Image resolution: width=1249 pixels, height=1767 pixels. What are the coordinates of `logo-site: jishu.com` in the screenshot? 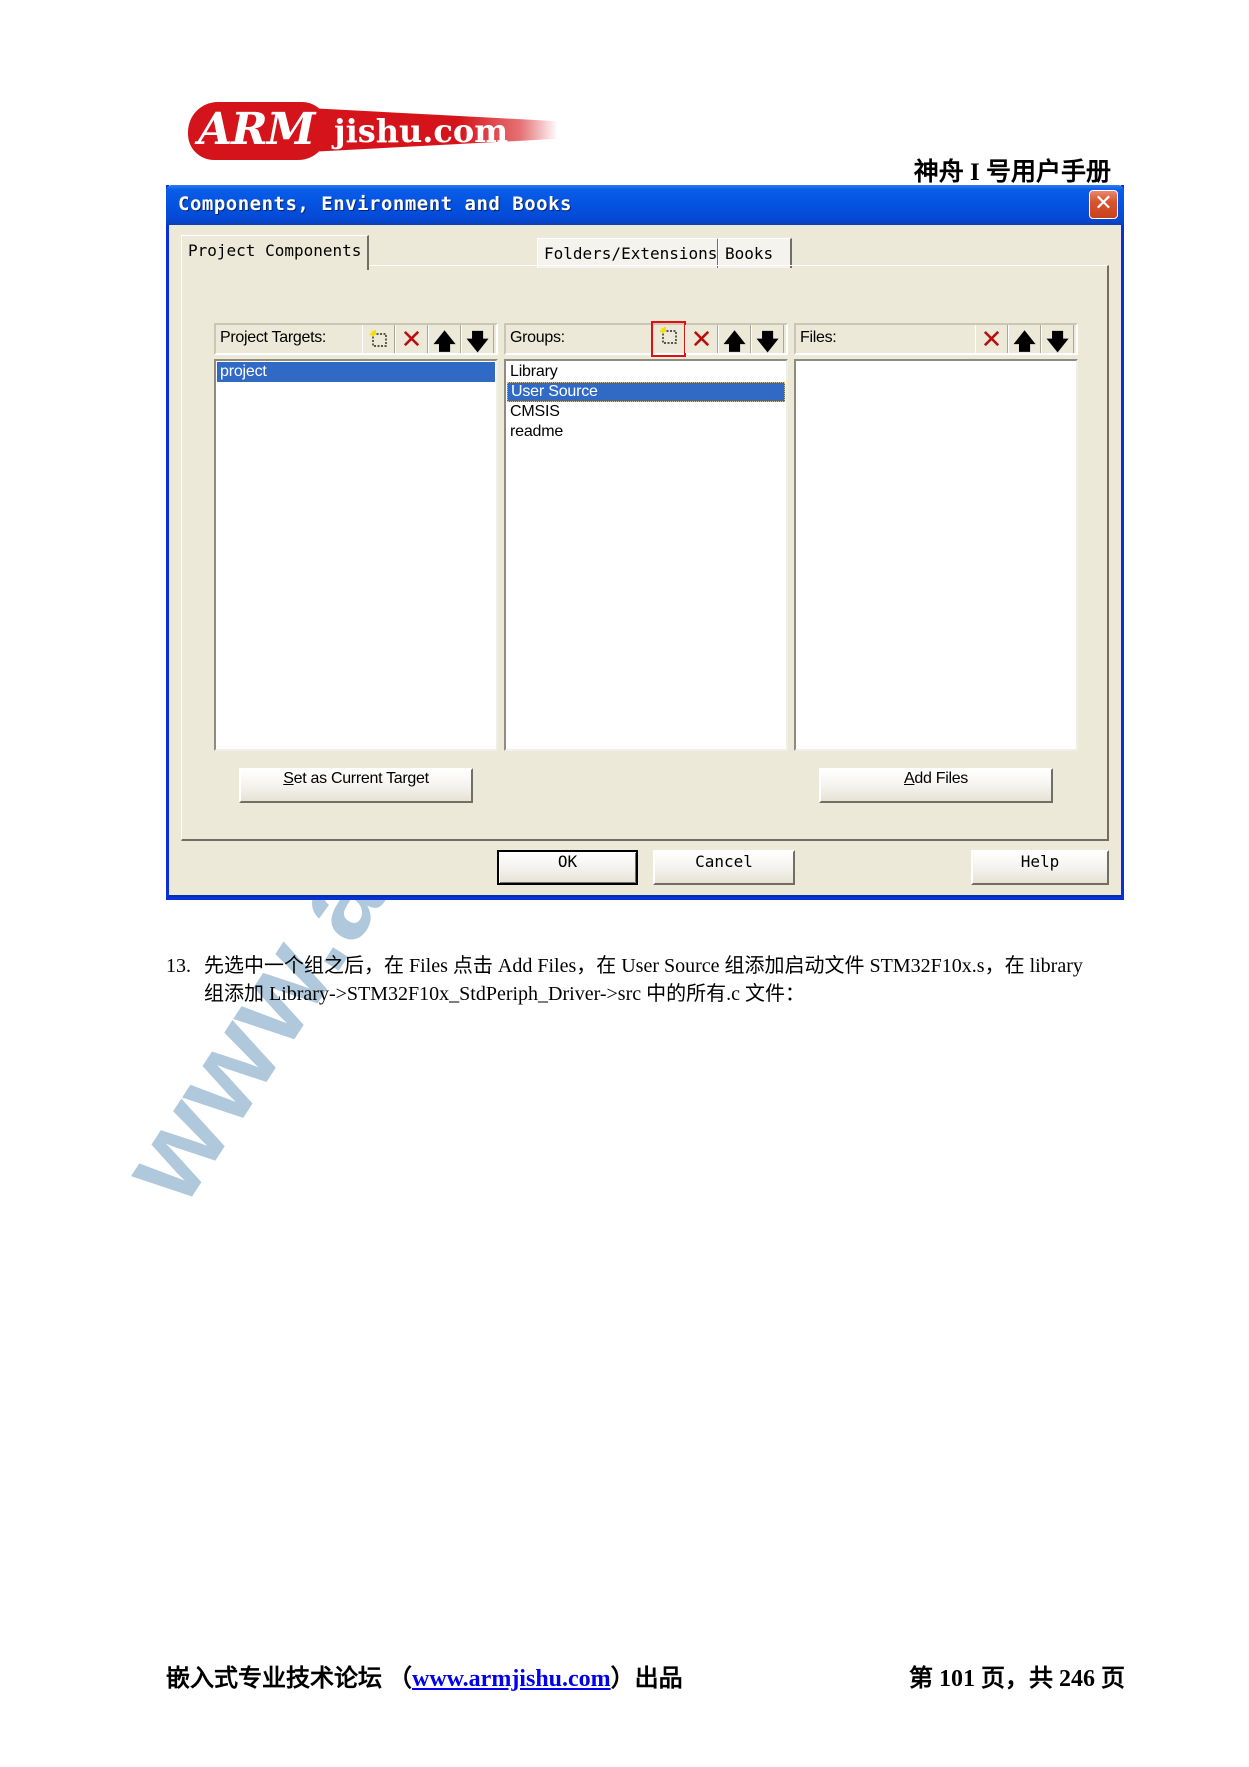 It's located at (421, 131).